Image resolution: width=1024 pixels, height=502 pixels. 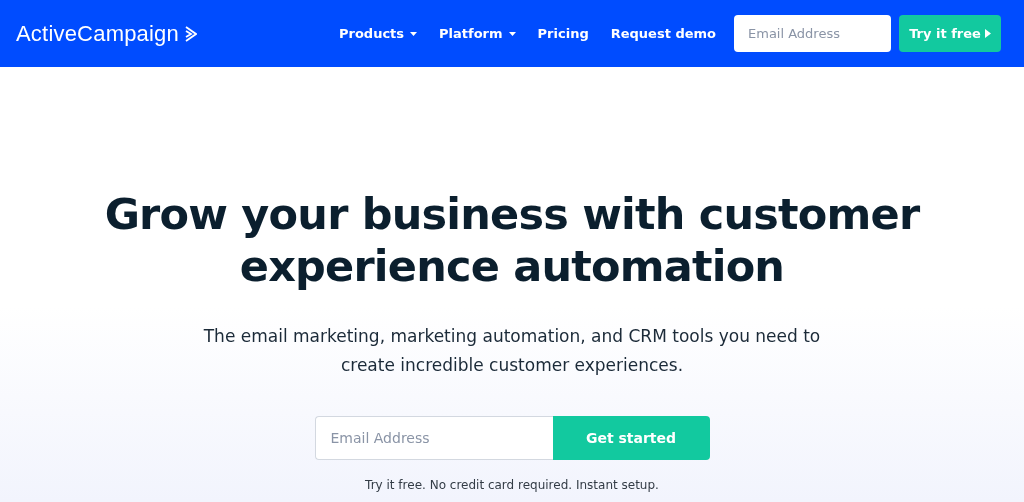 What do you see at coordinates (563, 33) in the screenshot?
I see `nav-link: Pricing` at bounding box center [563, 33].